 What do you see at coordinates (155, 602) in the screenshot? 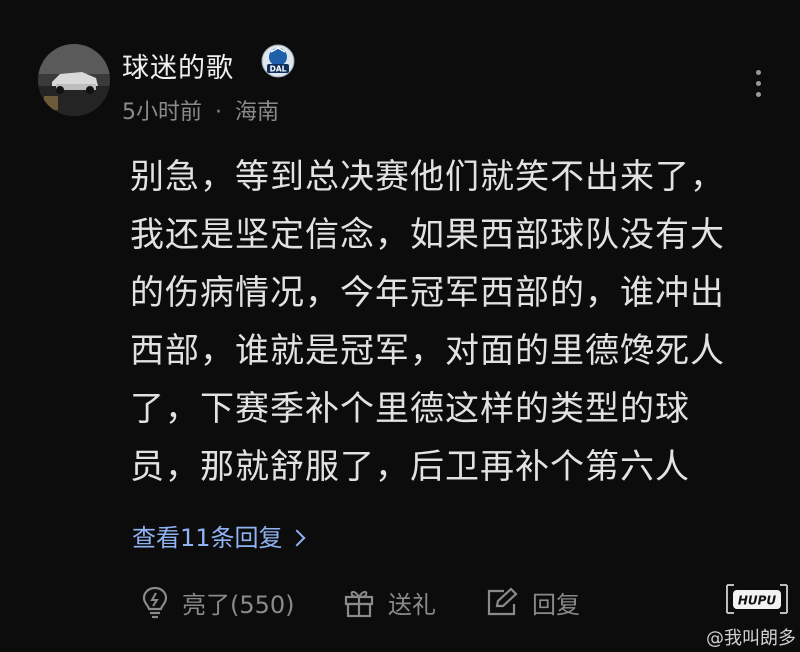
I see `lightbulb-icon` at bounding box center [155, 602].